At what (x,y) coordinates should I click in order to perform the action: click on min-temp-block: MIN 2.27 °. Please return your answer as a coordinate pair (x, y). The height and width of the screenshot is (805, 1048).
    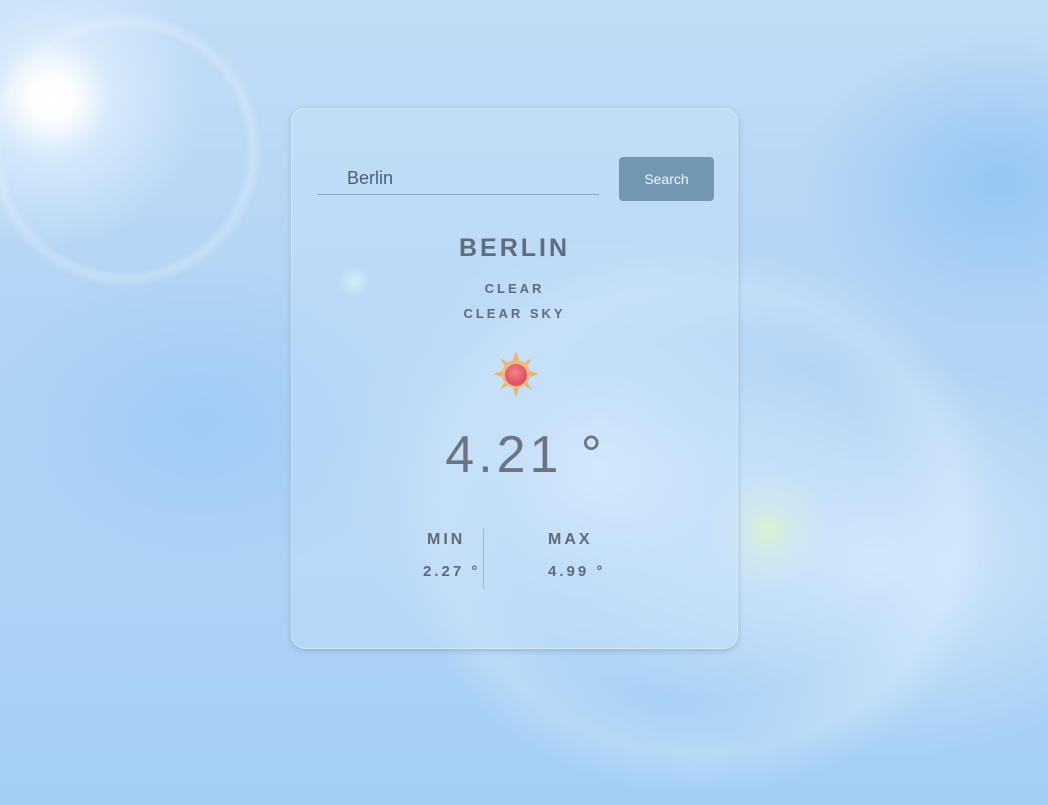
    Looking at the image, I should click on (443, 559).